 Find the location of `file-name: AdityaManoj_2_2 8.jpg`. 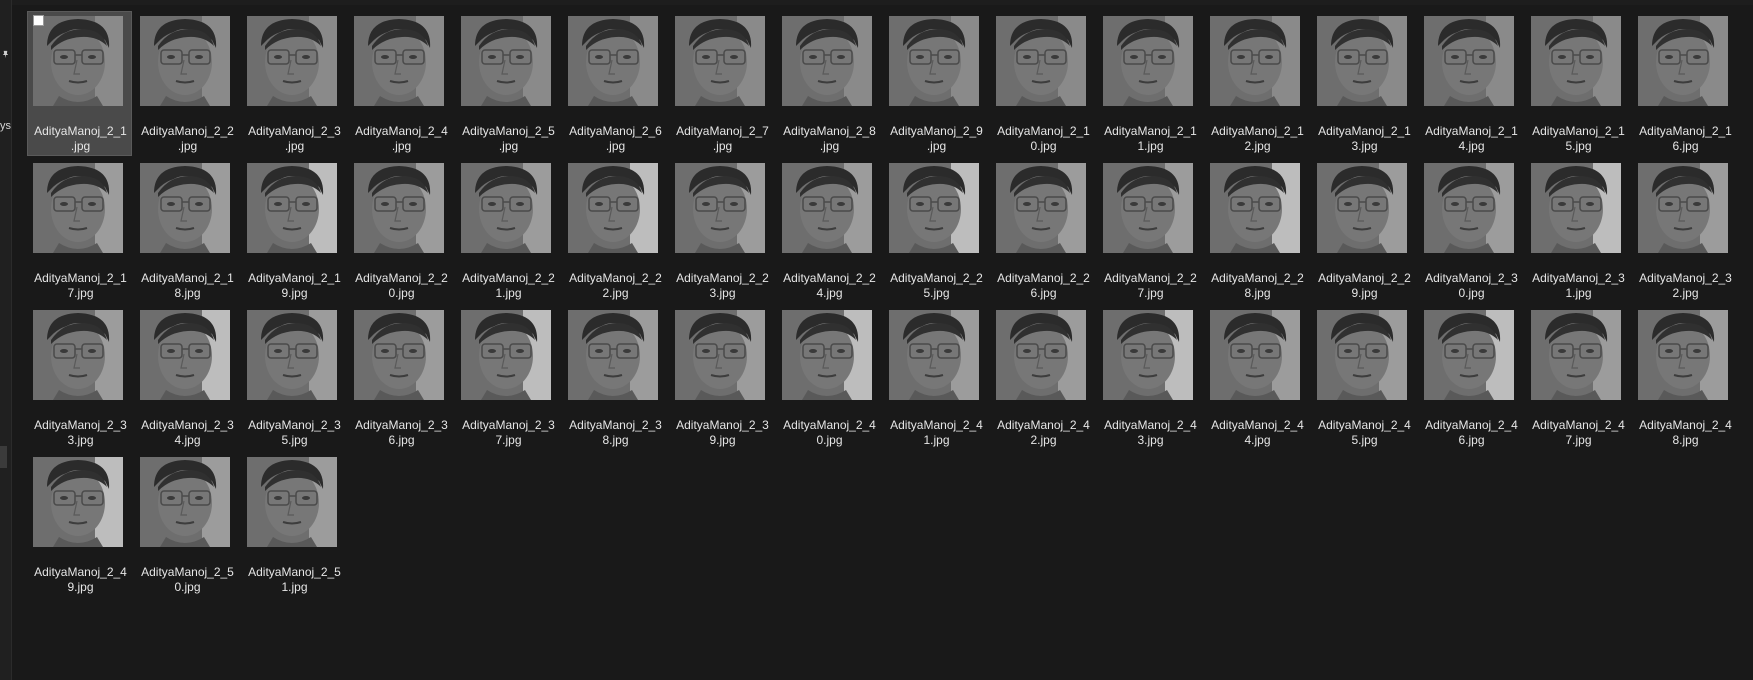

file-name: AdityaManoj_2_2 8.jpg is located at coordinates (1257, 286).